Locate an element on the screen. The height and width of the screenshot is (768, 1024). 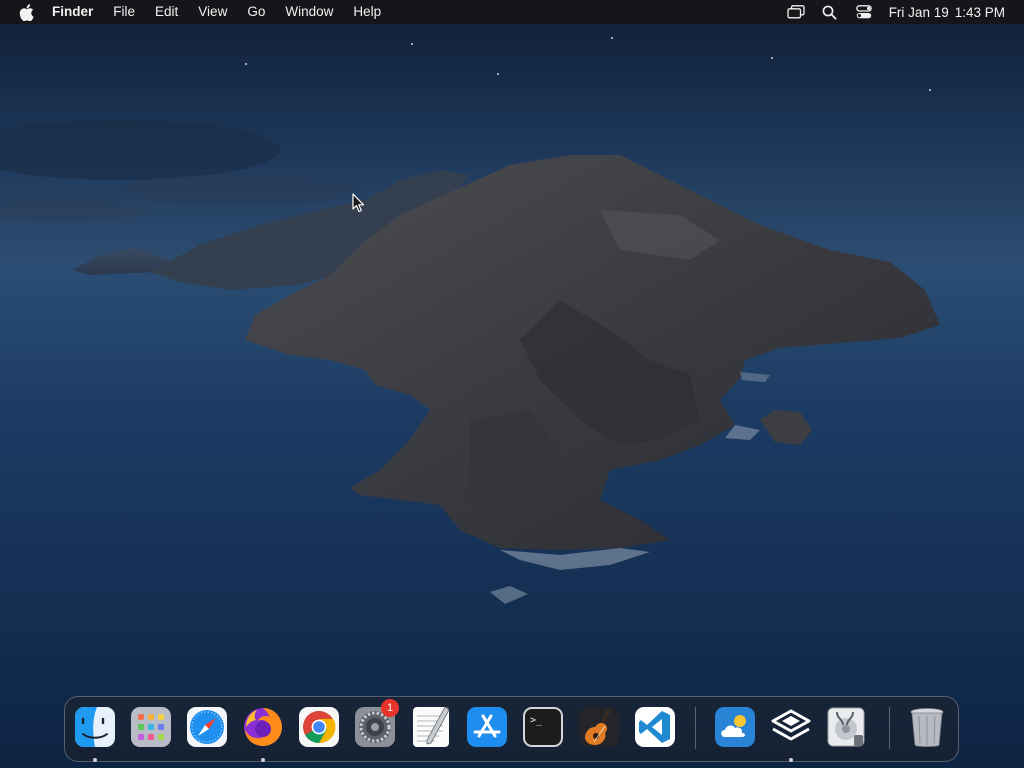
trash-icon is located at coordinates (927, 727).